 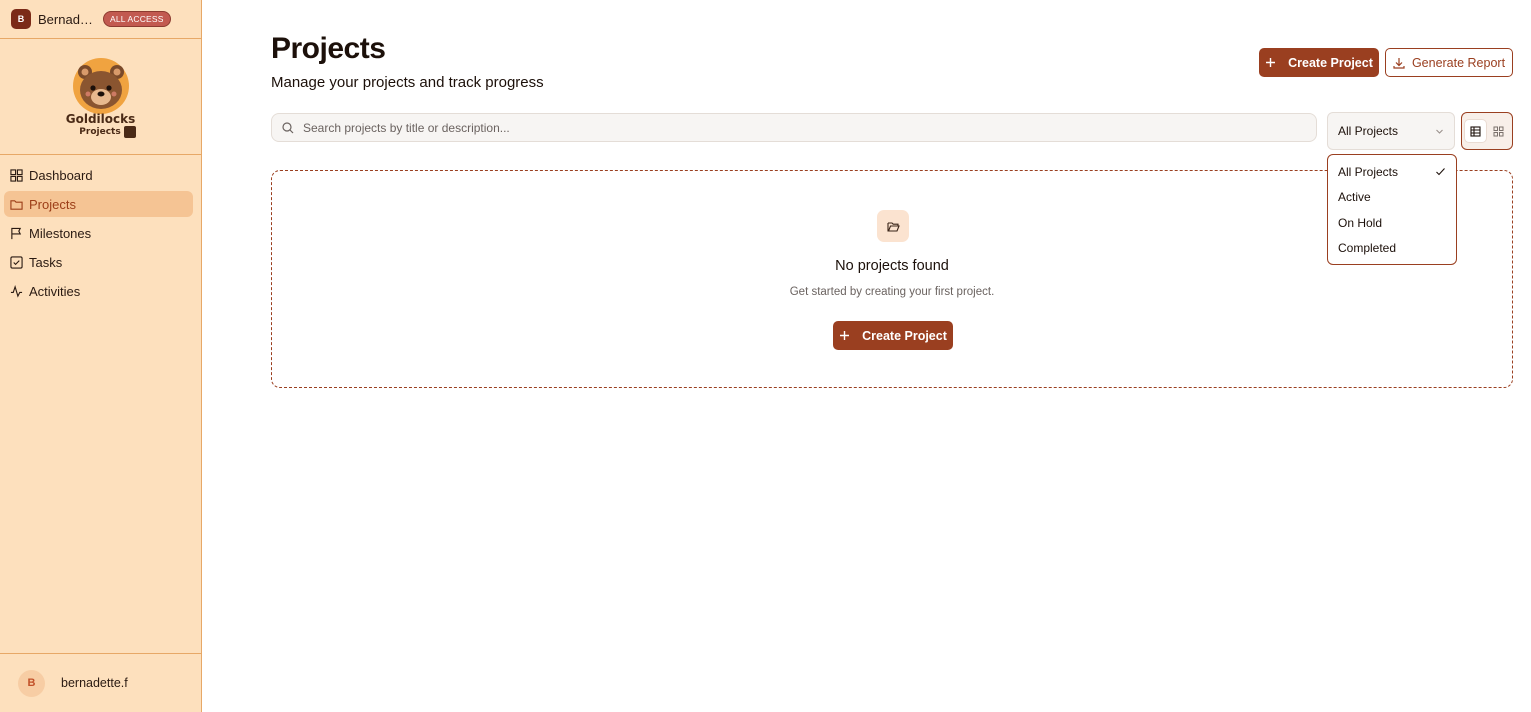 I want to click on logo-subtitle-text: Projects, so click(x=100, y=131).